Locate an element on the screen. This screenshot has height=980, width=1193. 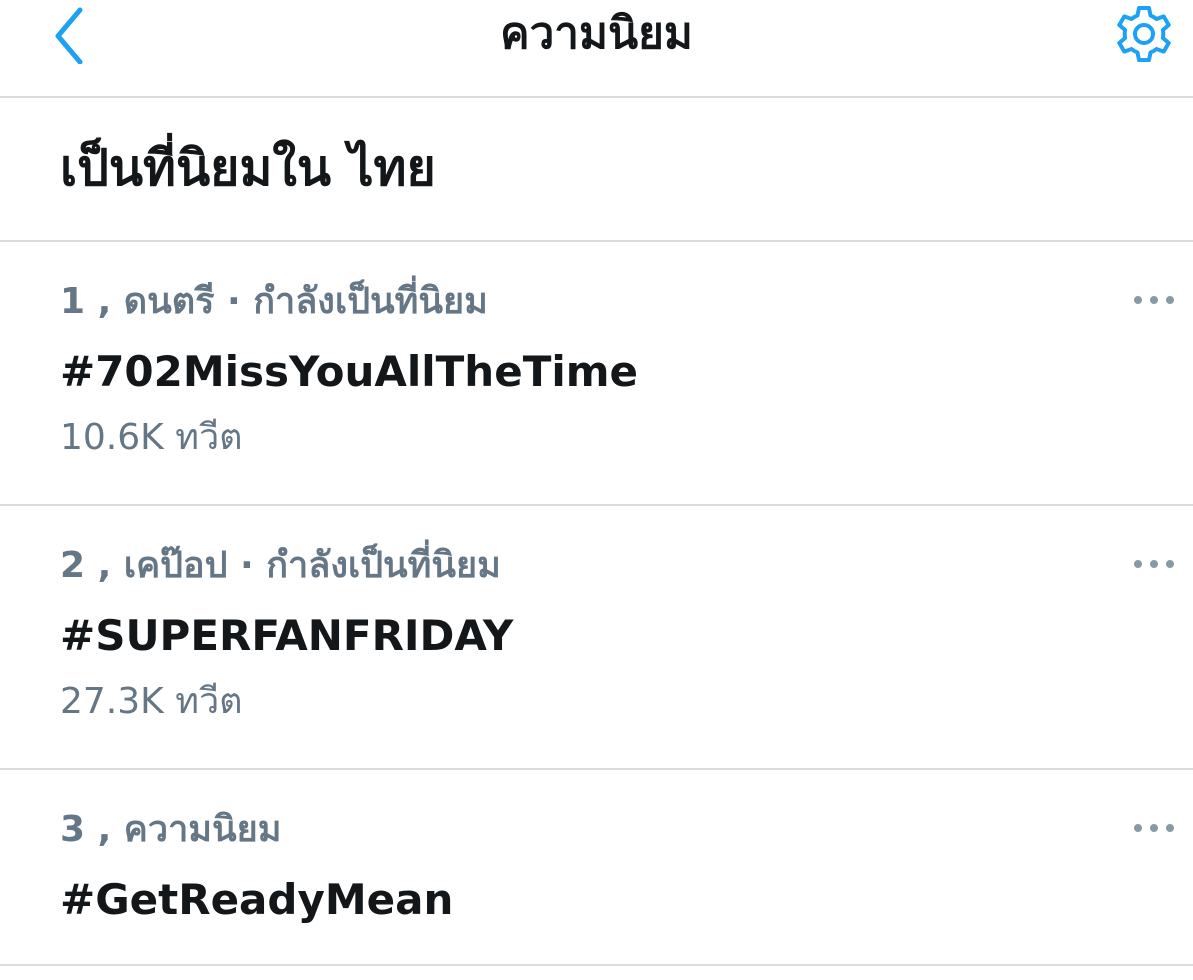
gear-icon is located at coordinates (1144, 34).